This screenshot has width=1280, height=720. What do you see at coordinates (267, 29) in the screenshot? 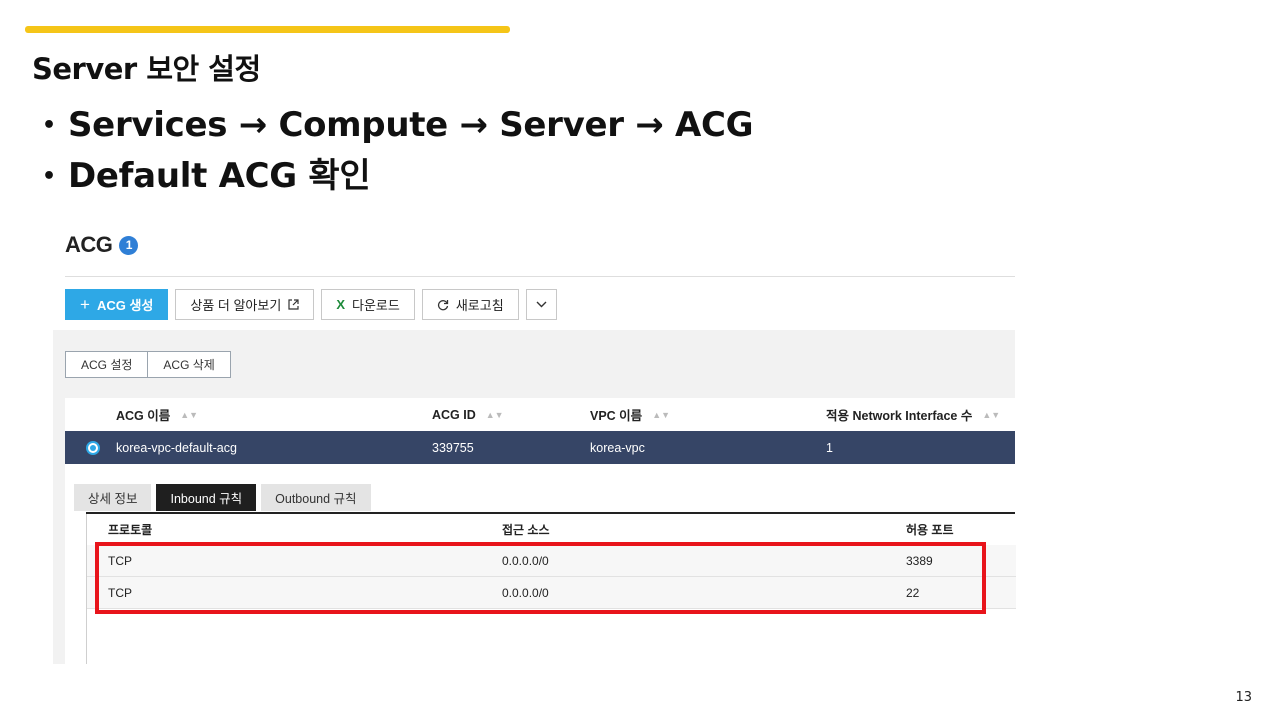
I see `title-accent-bar` at bounding box center [267, 29].